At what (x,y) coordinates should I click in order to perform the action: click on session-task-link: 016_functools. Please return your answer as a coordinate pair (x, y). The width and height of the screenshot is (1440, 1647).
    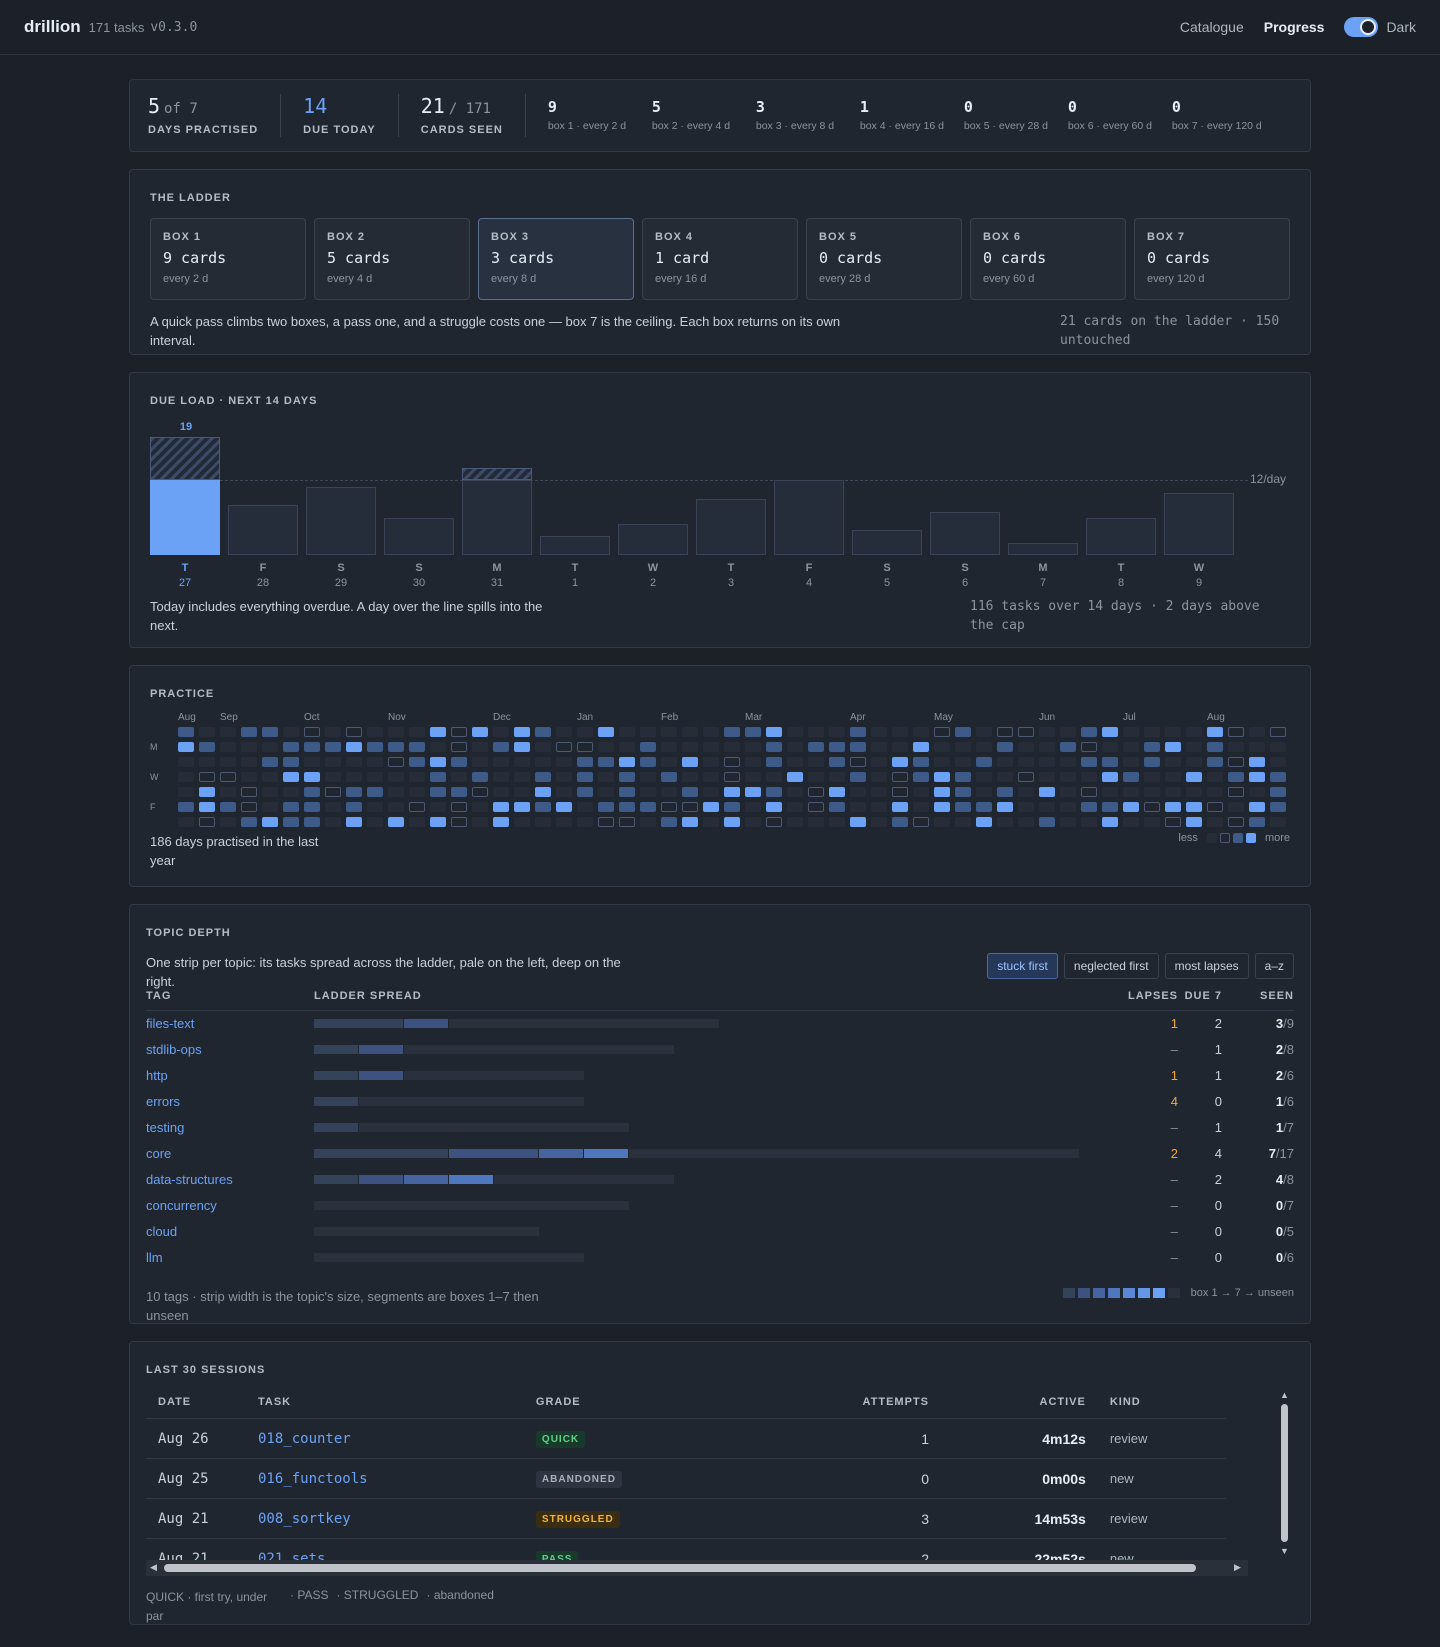
    Looking at the image, I should click on (385, 1478).